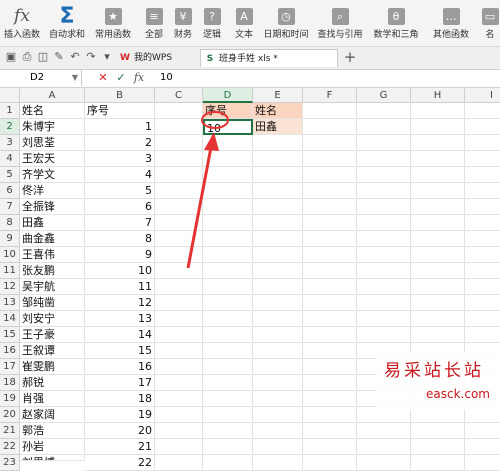  Describe the element at coordinates (278, 447) in the screenshot. I see `cell-E22` at that location.